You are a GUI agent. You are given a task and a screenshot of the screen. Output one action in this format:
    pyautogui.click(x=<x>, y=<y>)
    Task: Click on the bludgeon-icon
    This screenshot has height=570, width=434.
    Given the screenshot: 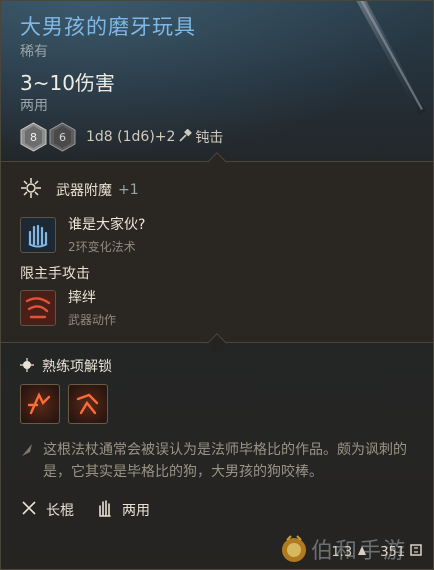 What is the action you would take?
    pyautogui.click(x=185, y=137)
    